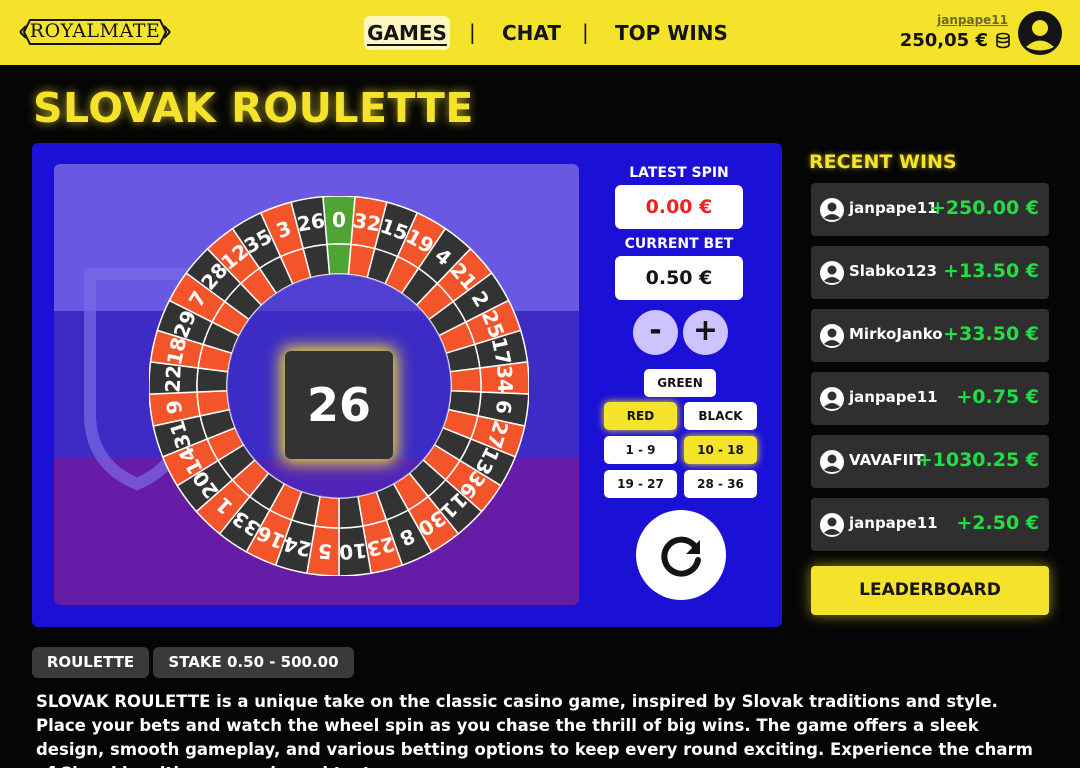 The width and height of the screenshot is (1080, 768). Describe the element at coordinates (977, 460) in the screenshot. I see `win-amount: +1030.25 €` at that location.